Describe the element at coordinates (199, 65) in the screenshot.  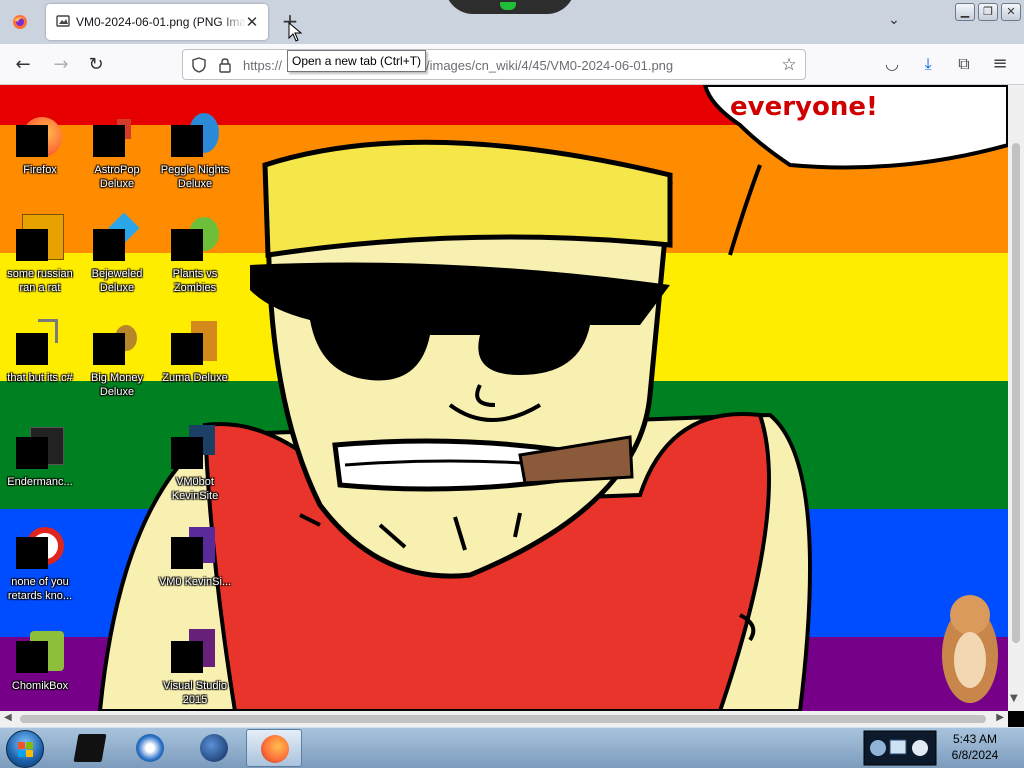
I see `tracking-protection-icon` at that location.